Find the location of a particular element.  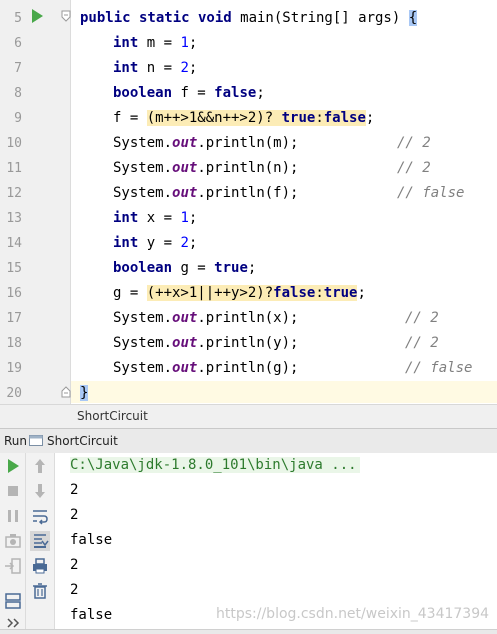

run-tab-label: ShortCircuit is located at coordinates (82, 441).